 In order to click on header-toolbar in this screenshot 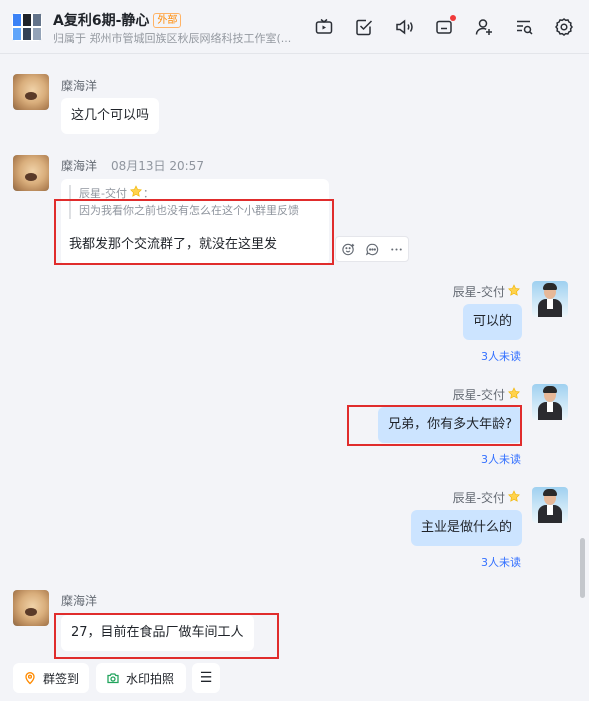, I will do `click(444, 26)`.